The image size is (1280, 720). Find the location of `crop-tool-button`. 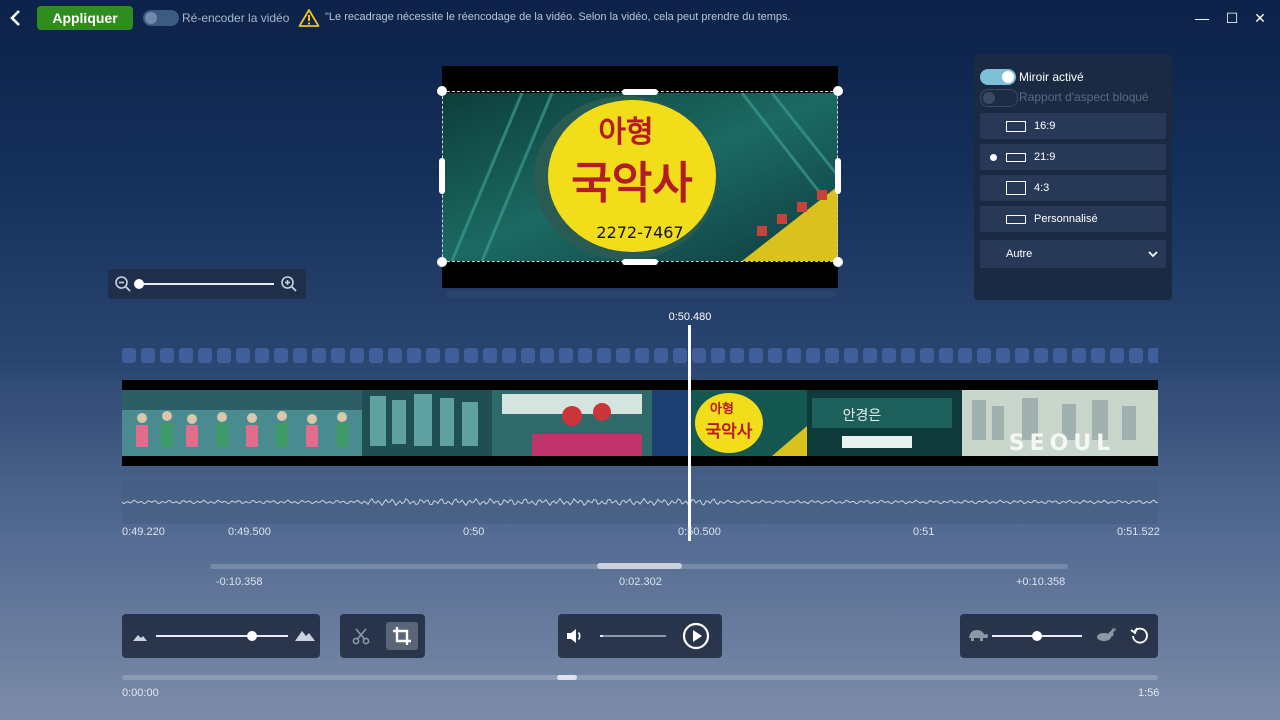

crop-tool-button is located at coordinates (402, 636).